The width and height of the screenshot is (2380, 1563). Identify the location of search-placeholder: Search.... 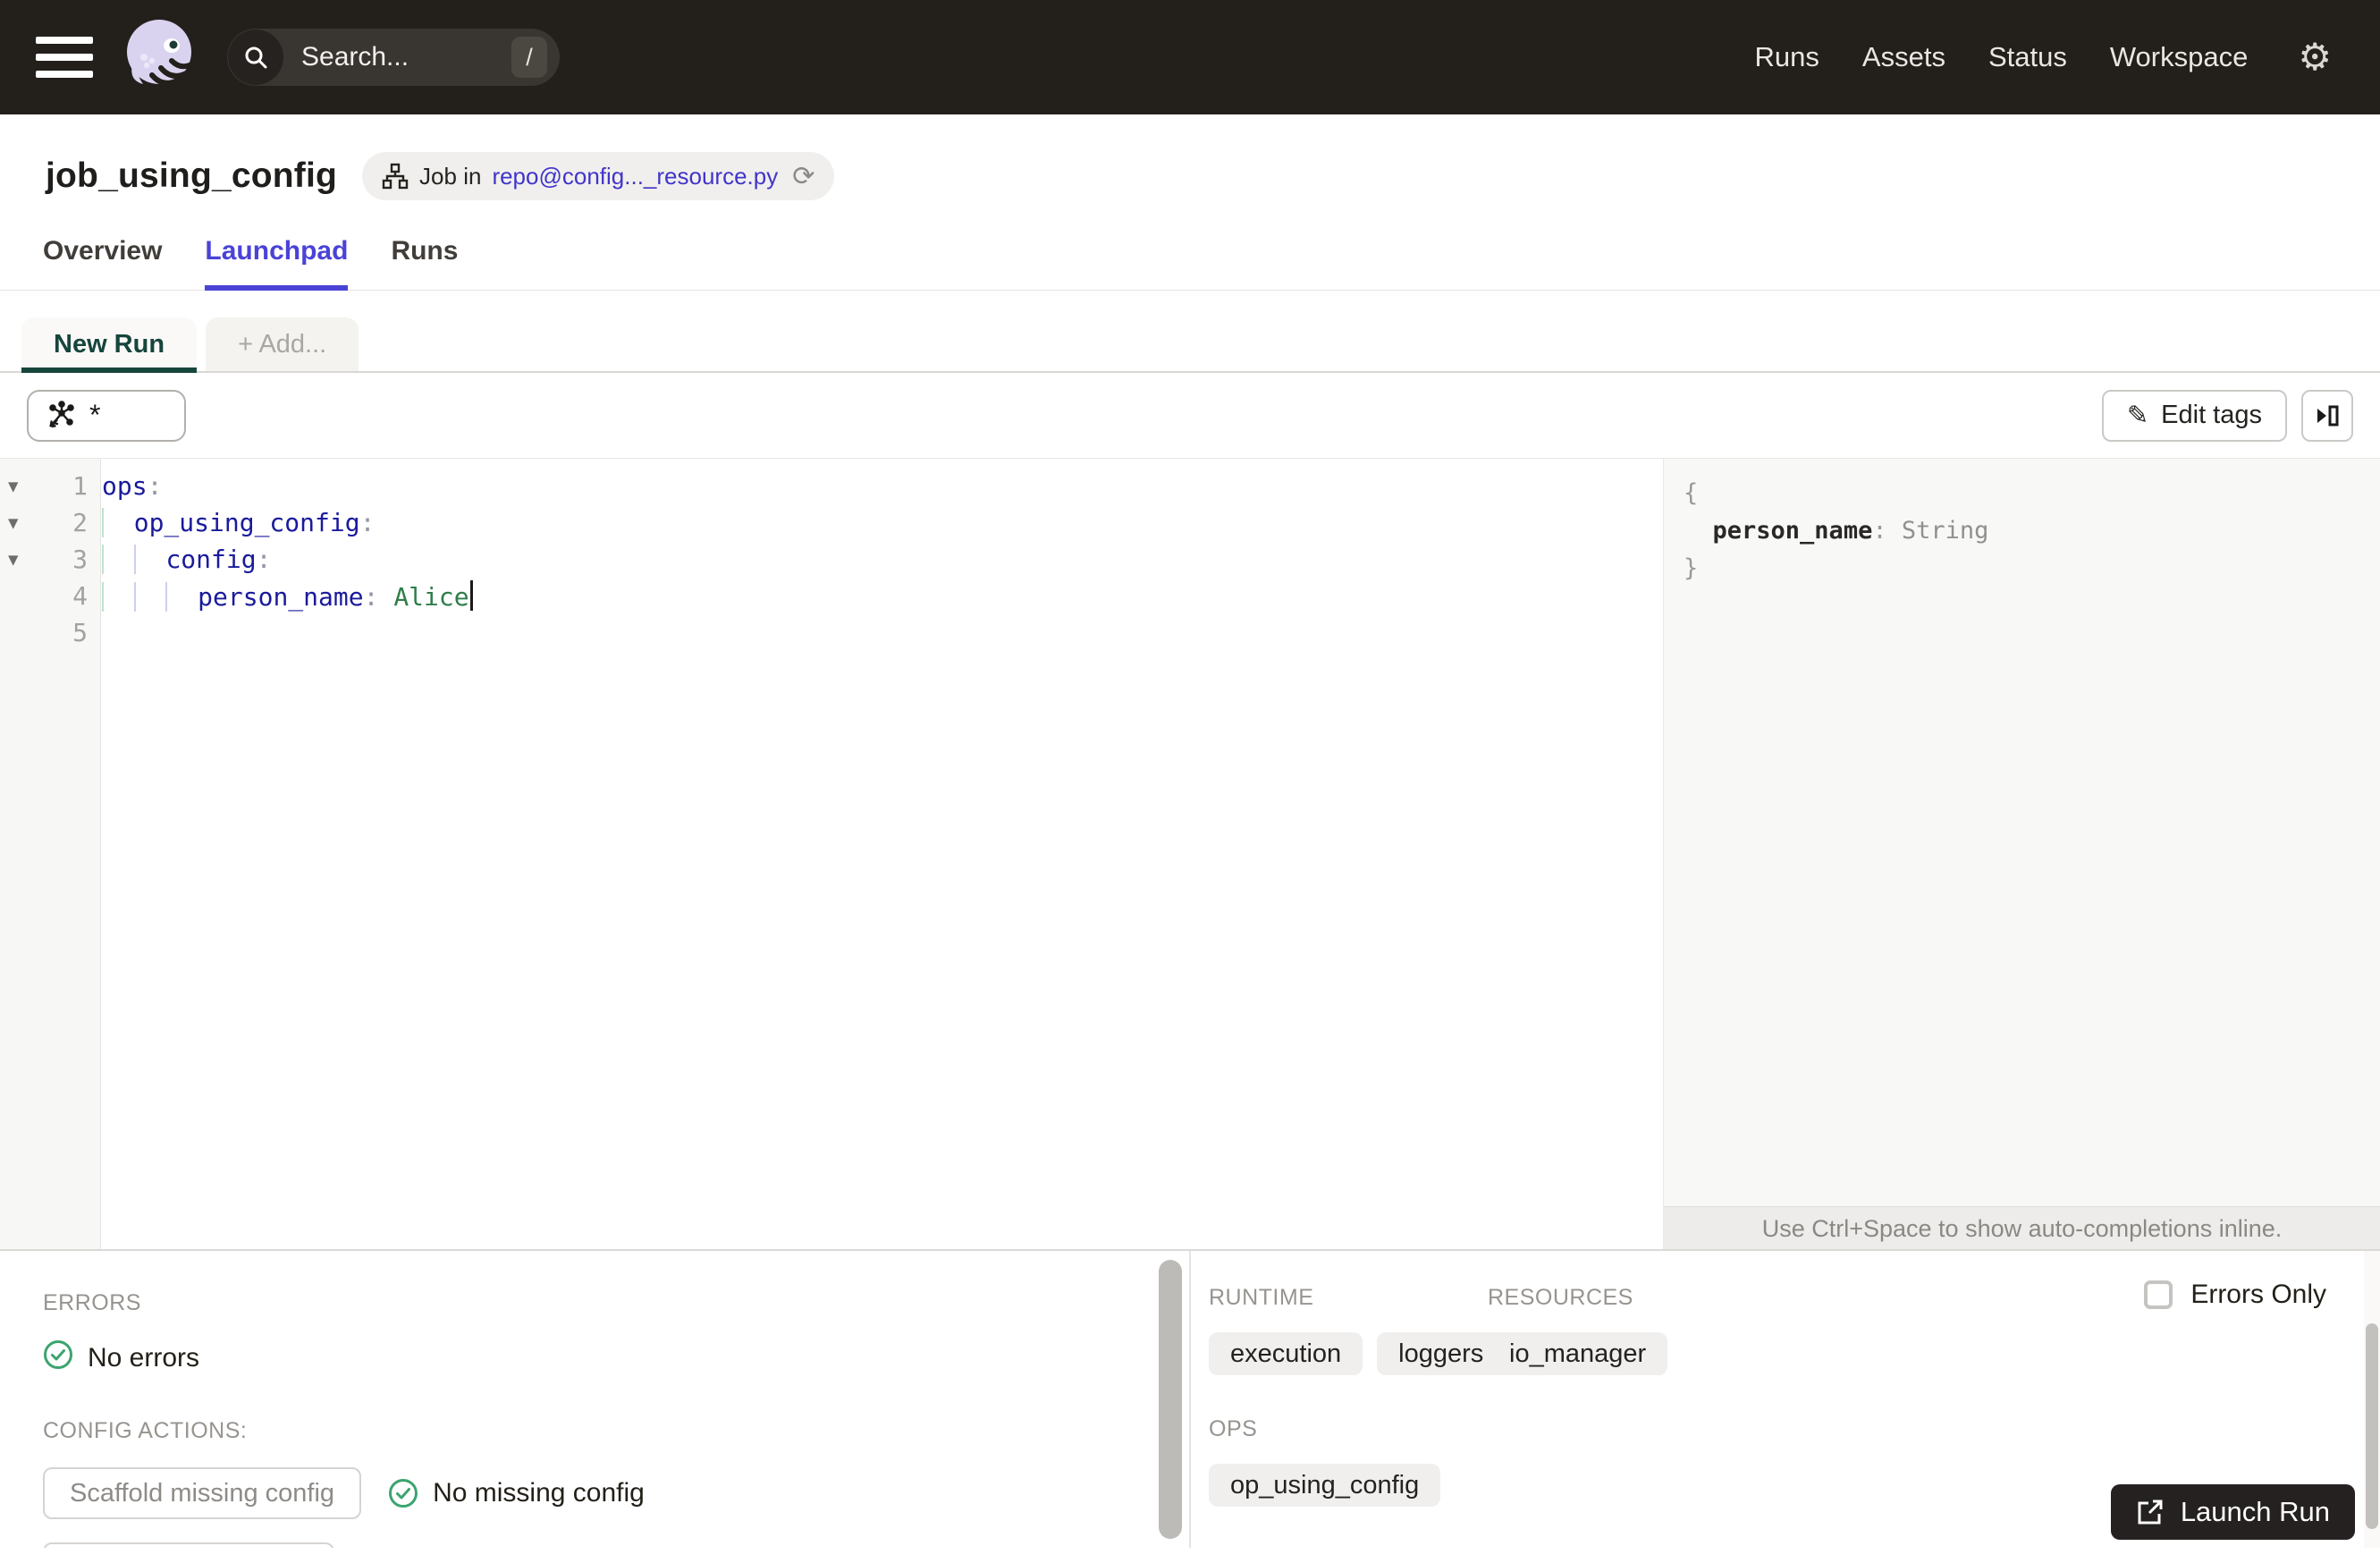
(355, 57).